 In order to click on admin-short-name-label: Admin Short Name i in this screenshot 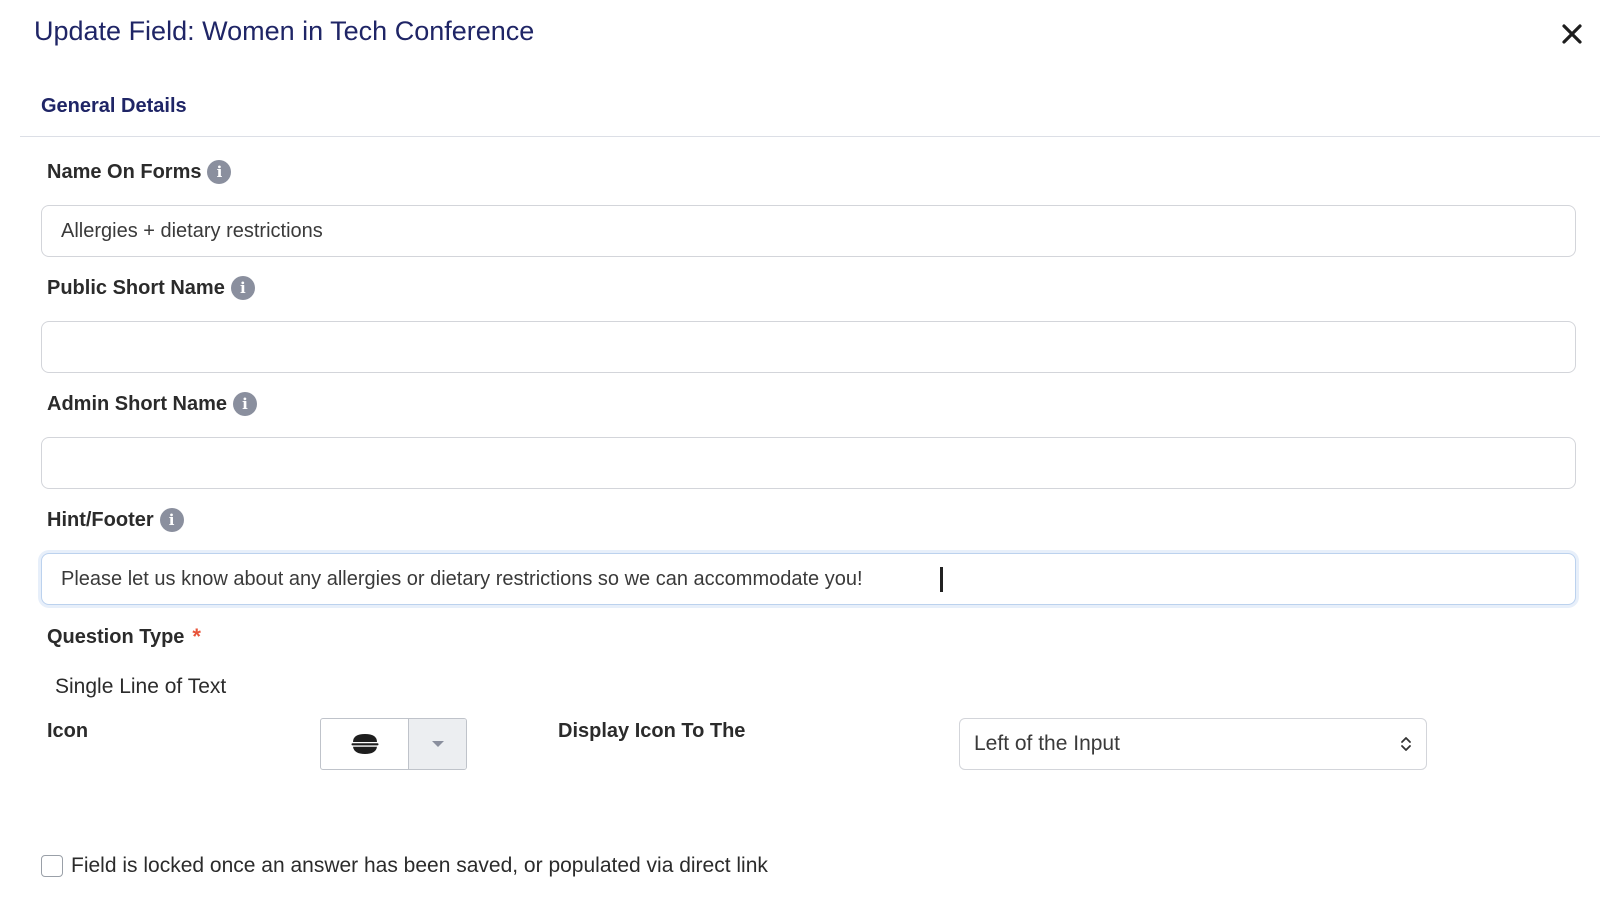, I will do `click(152, 404)`.